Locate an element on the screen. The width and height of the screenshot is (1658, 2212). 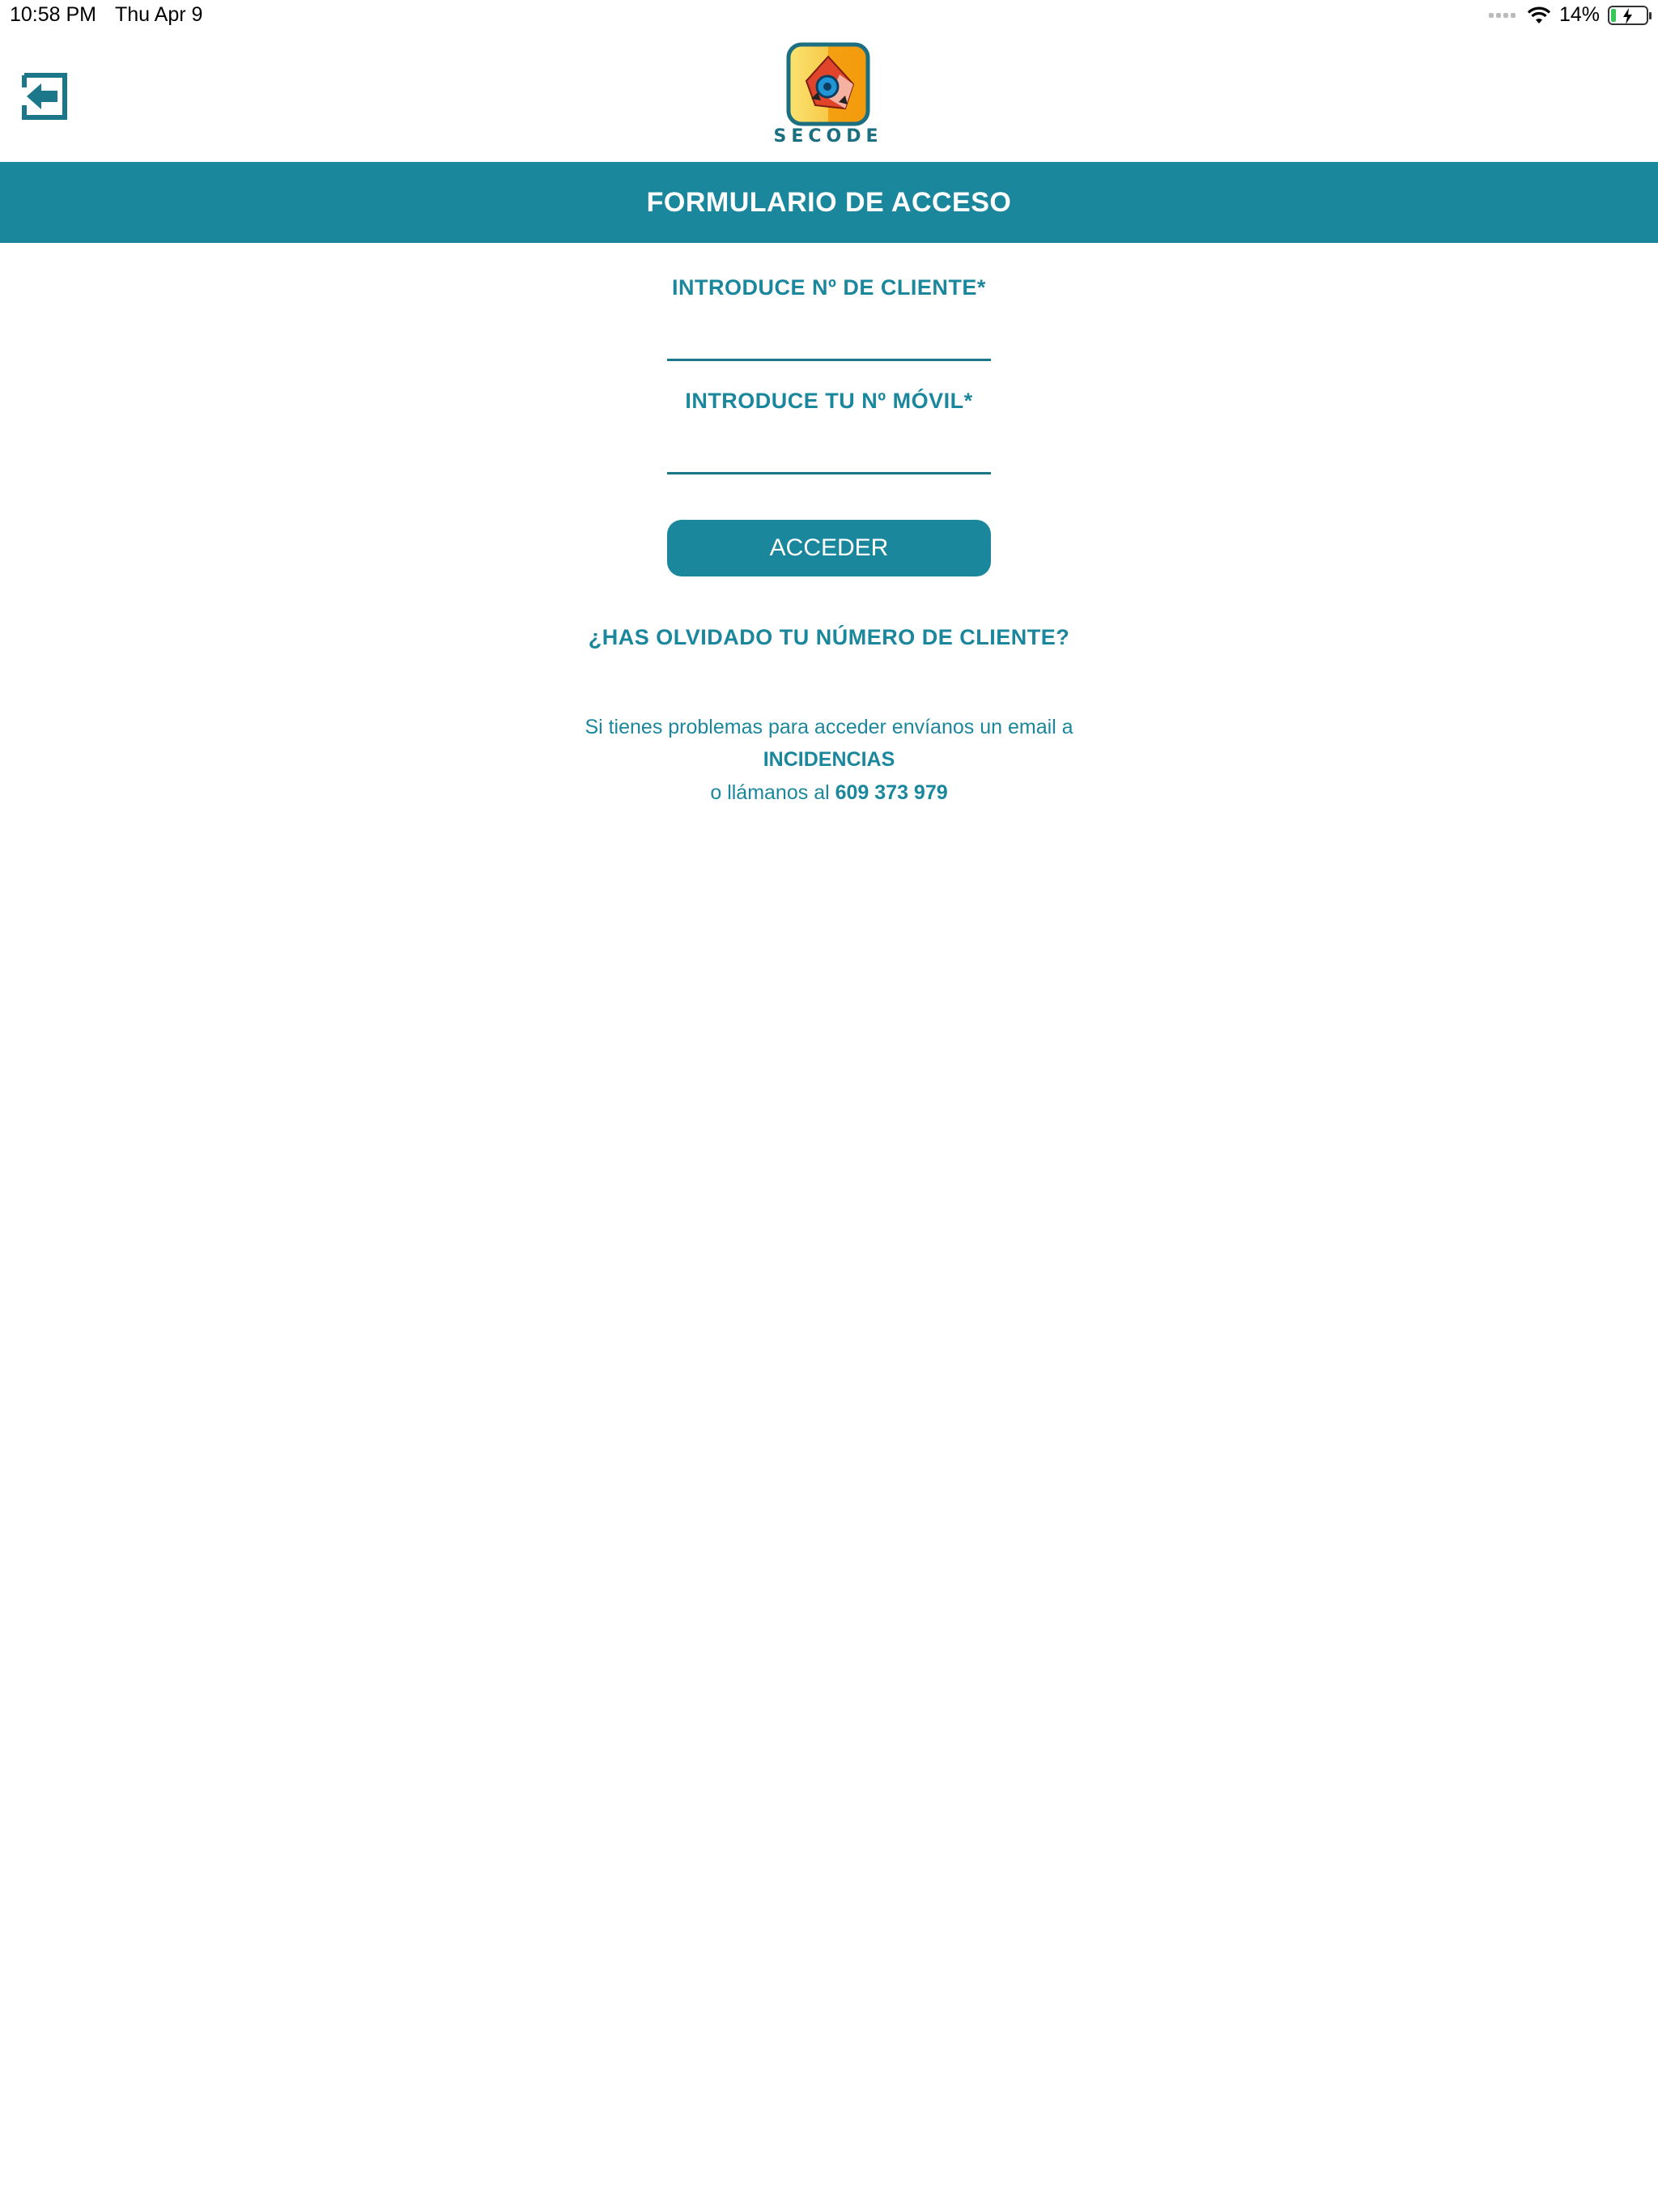
phone-prefix-text: o llámanos al is located at coordinates (770, 793).